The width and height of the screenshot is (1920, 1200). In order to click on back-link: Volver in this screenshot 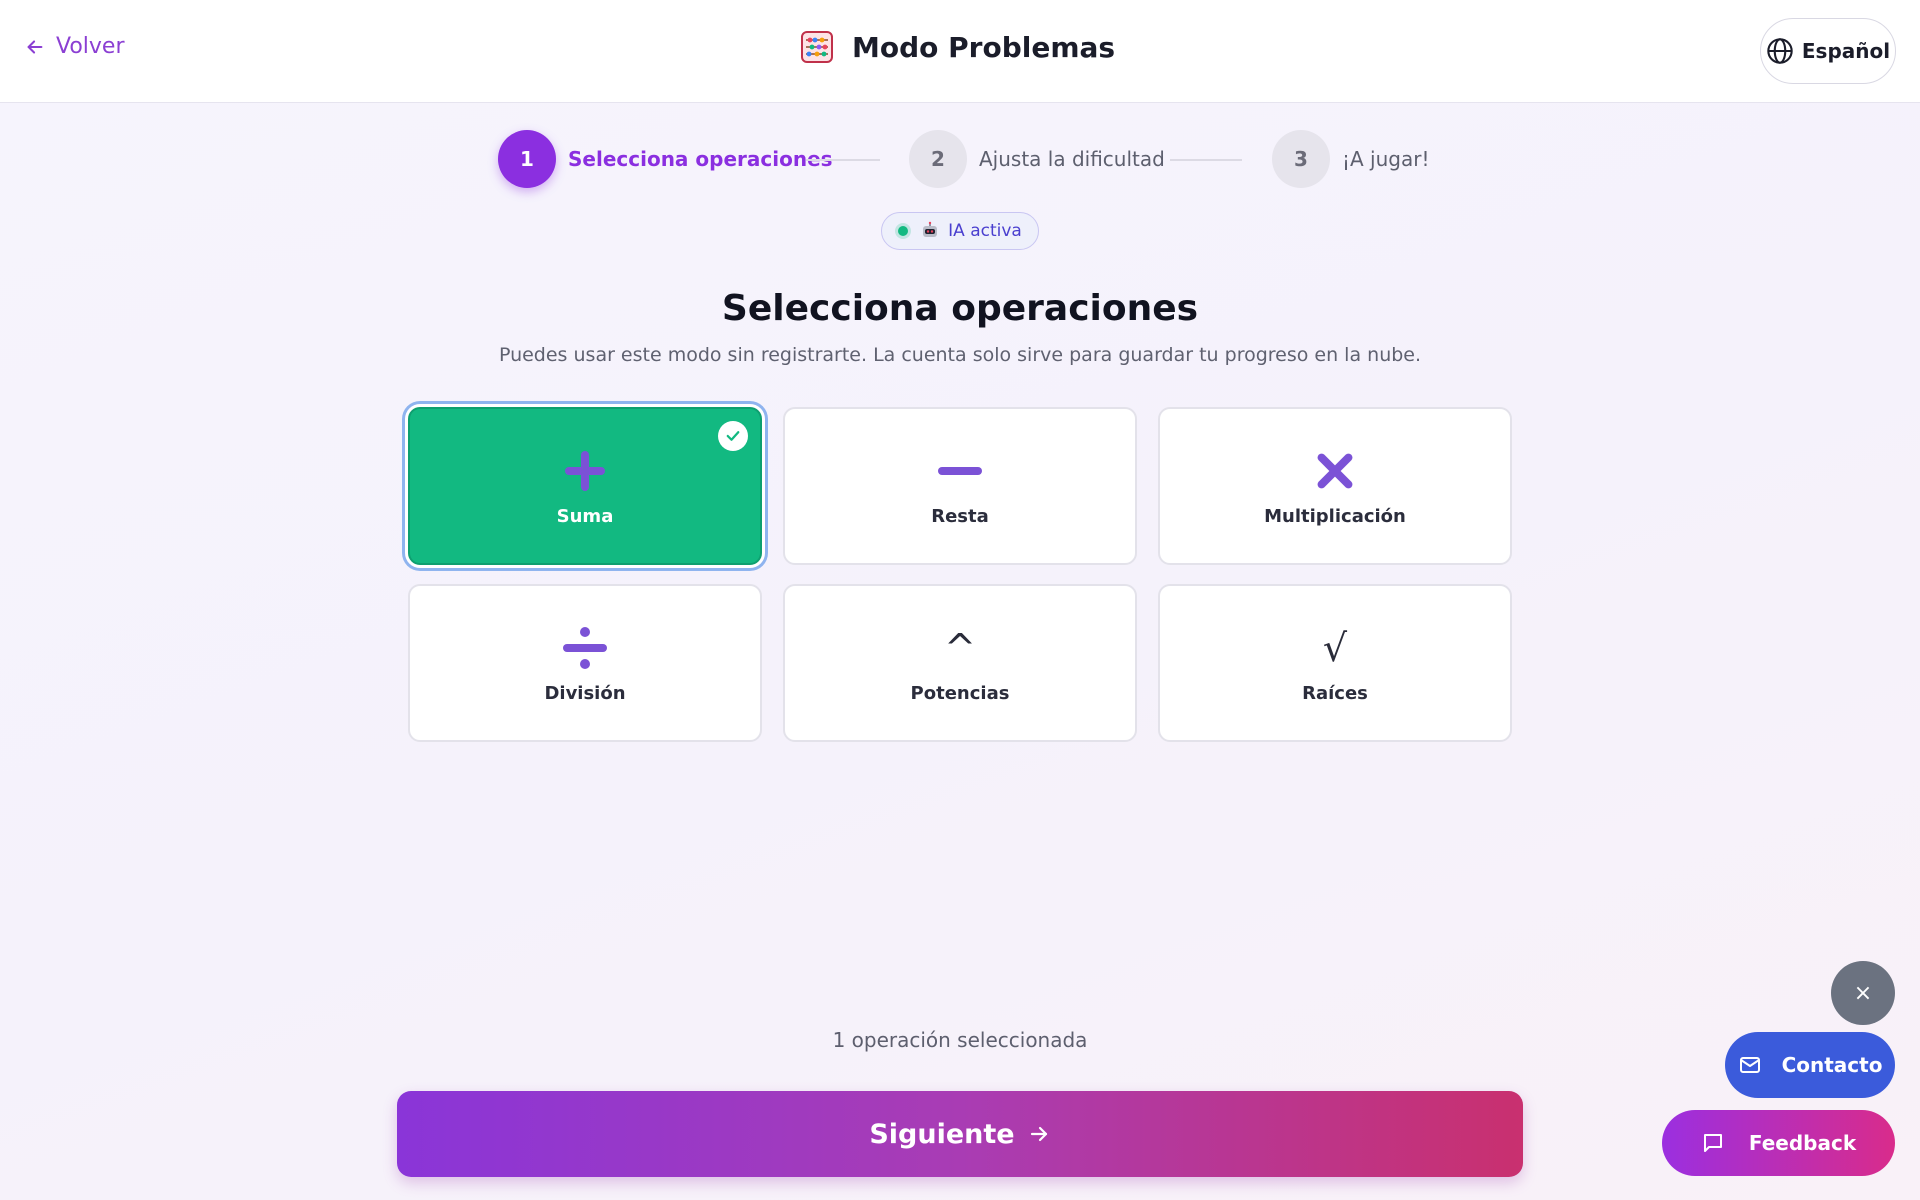, I will do `click(74, 46)`.